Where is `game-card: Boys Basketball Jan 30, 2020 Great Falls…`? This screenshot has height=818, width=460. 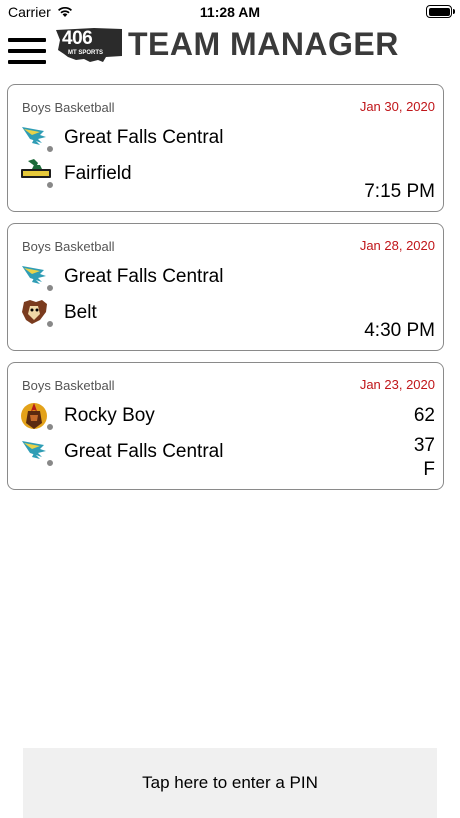
game-card: Boys Basketball Jan 30, 2020 Great Falls… is located at coordinates (225, 148).